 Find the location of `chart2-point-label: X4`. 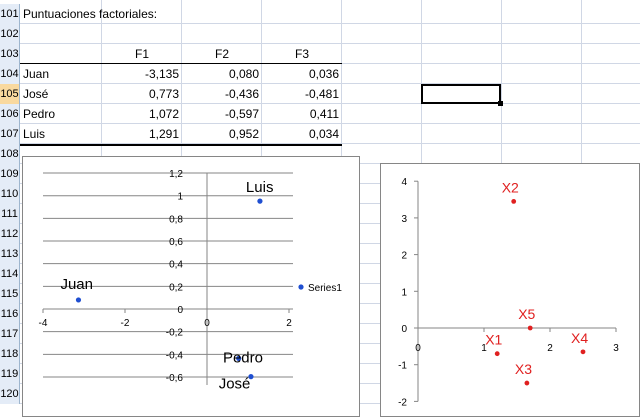

chart2-point-label: X4 is located at coordinates (579, 338).